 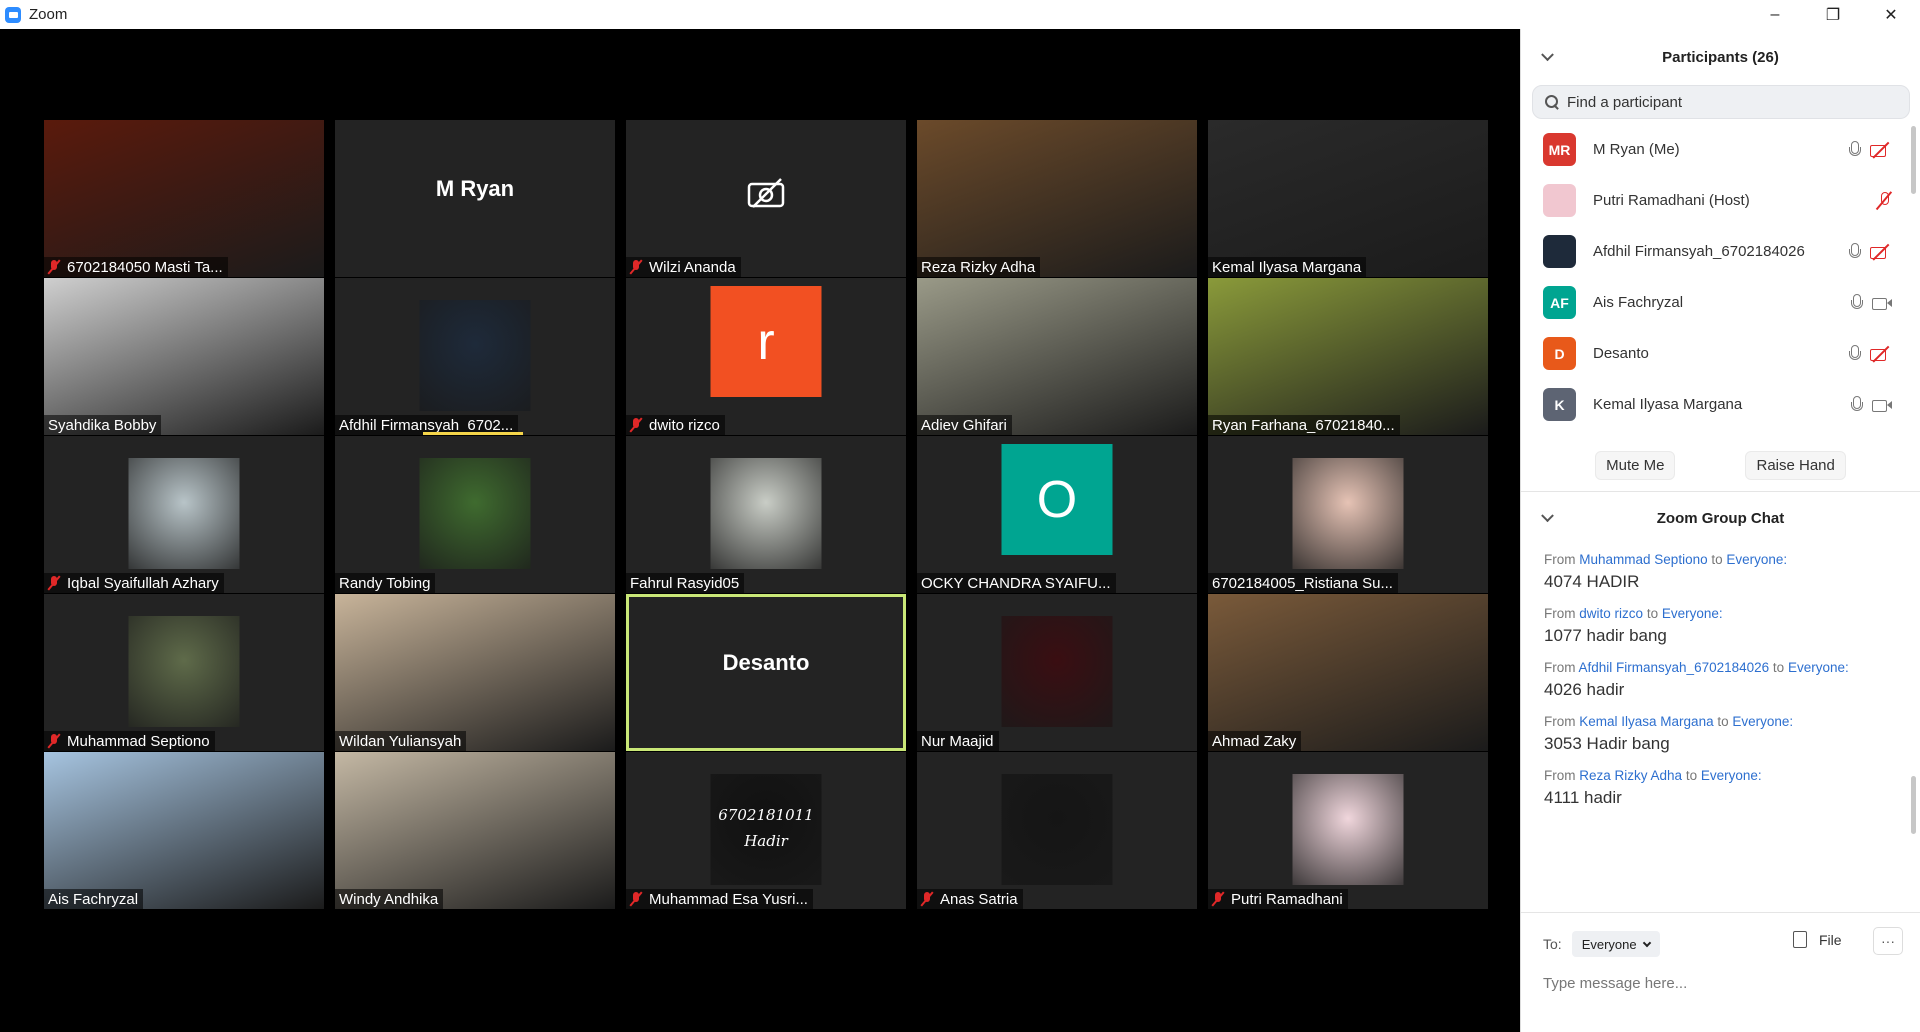 I want to click on video-tile: Ahmad Zaky, so click(x=1348, y=672).